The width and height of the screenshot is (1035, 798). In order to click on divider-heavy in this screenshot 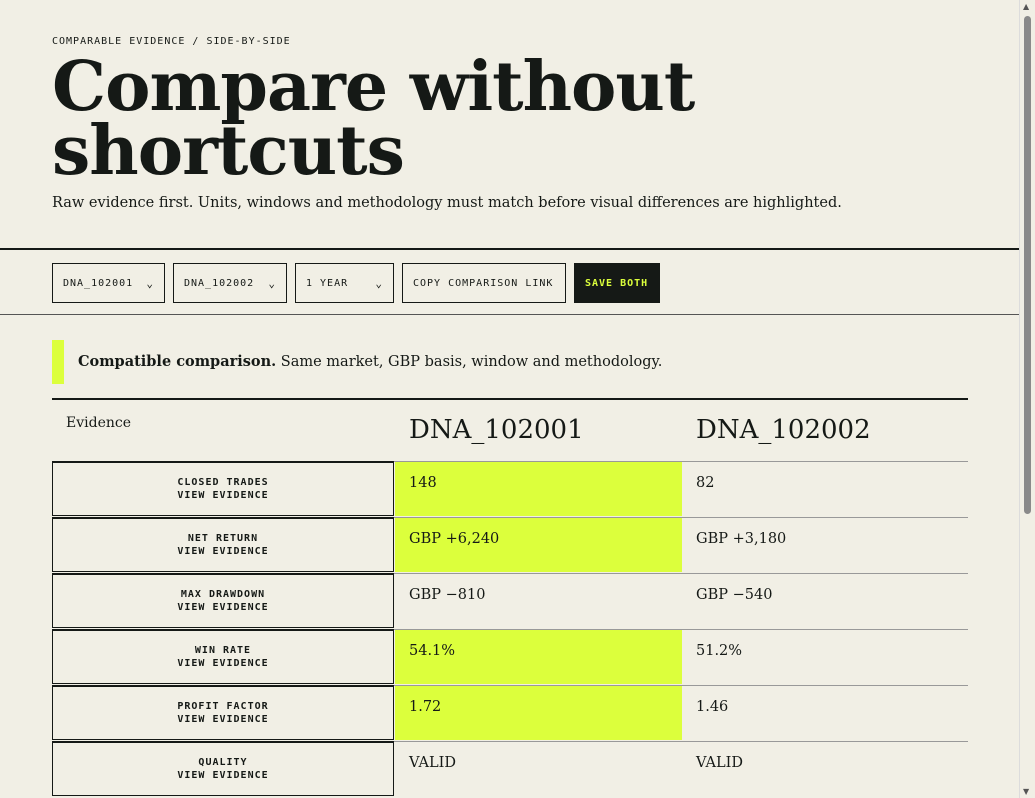, I will do `click(510, 249)`.